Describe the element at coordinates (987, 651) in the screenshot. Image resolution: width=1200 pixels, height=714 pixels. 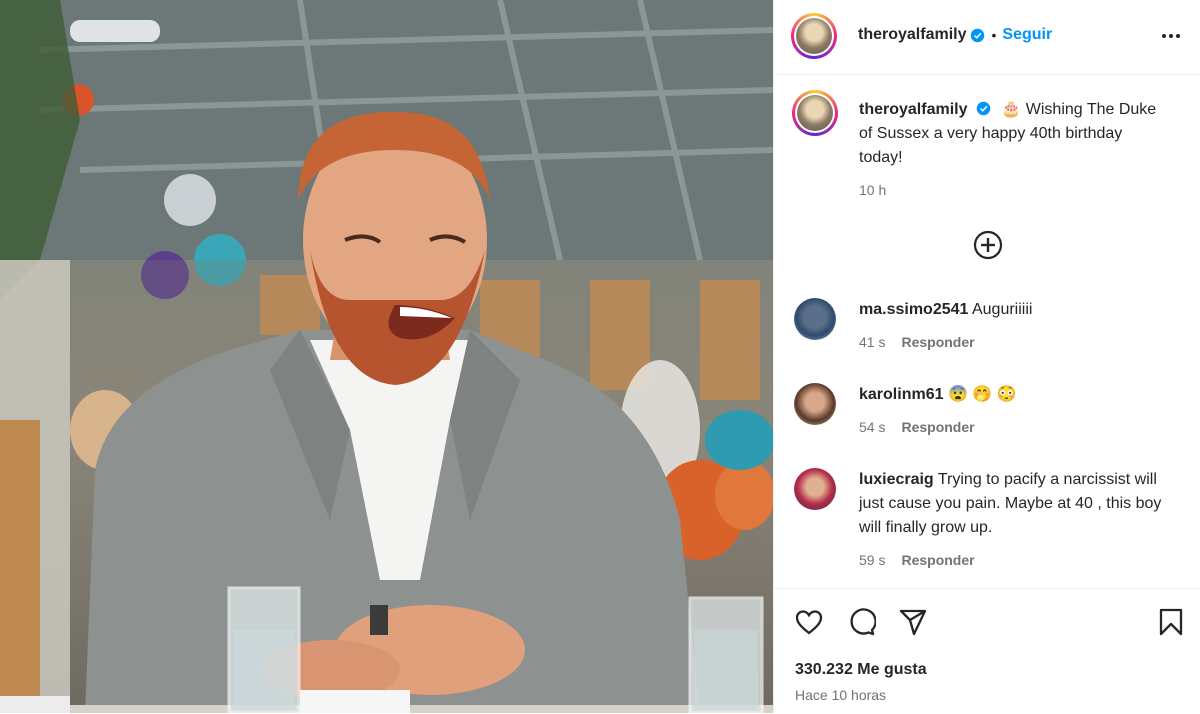
I see `post-actions: 330.232 Me gusta Hace 10 horas` at that location.